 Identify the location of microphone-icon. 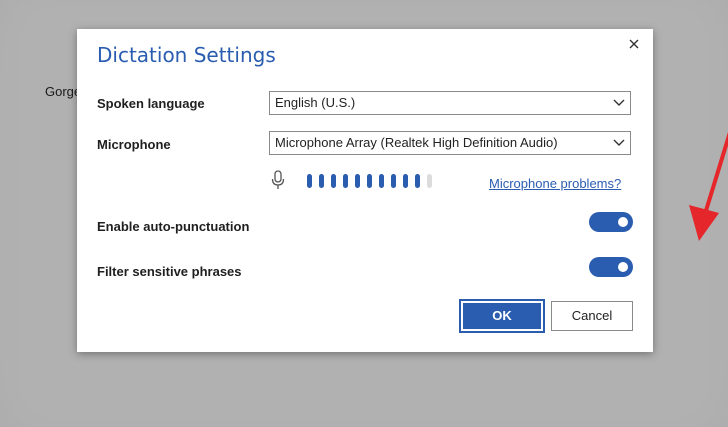
(278, 179).